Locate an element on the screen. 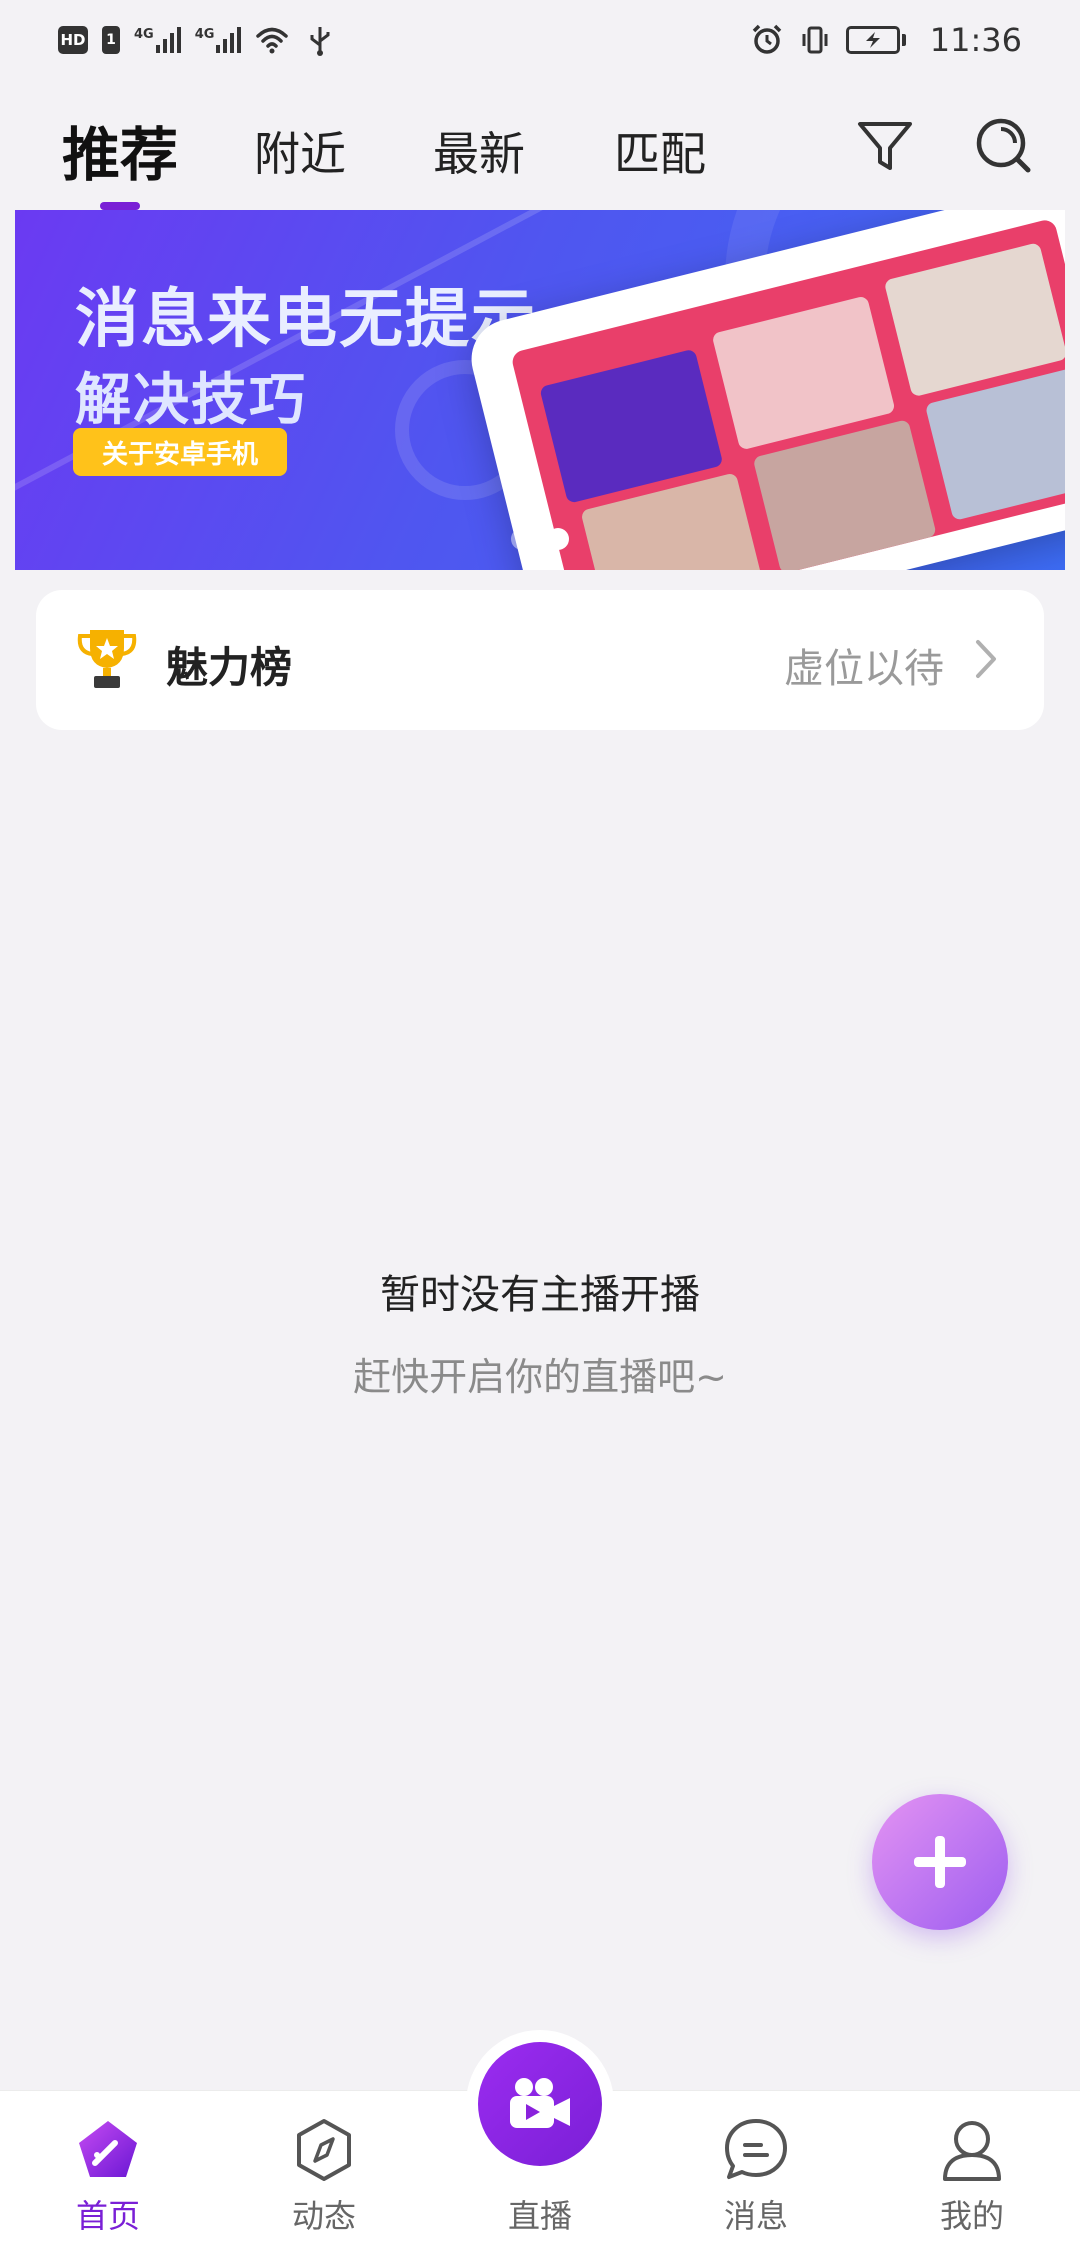 The width and height of the screenshot is (1080, 2244). tab-label: 匹配 is located at coordinates (660, 154).